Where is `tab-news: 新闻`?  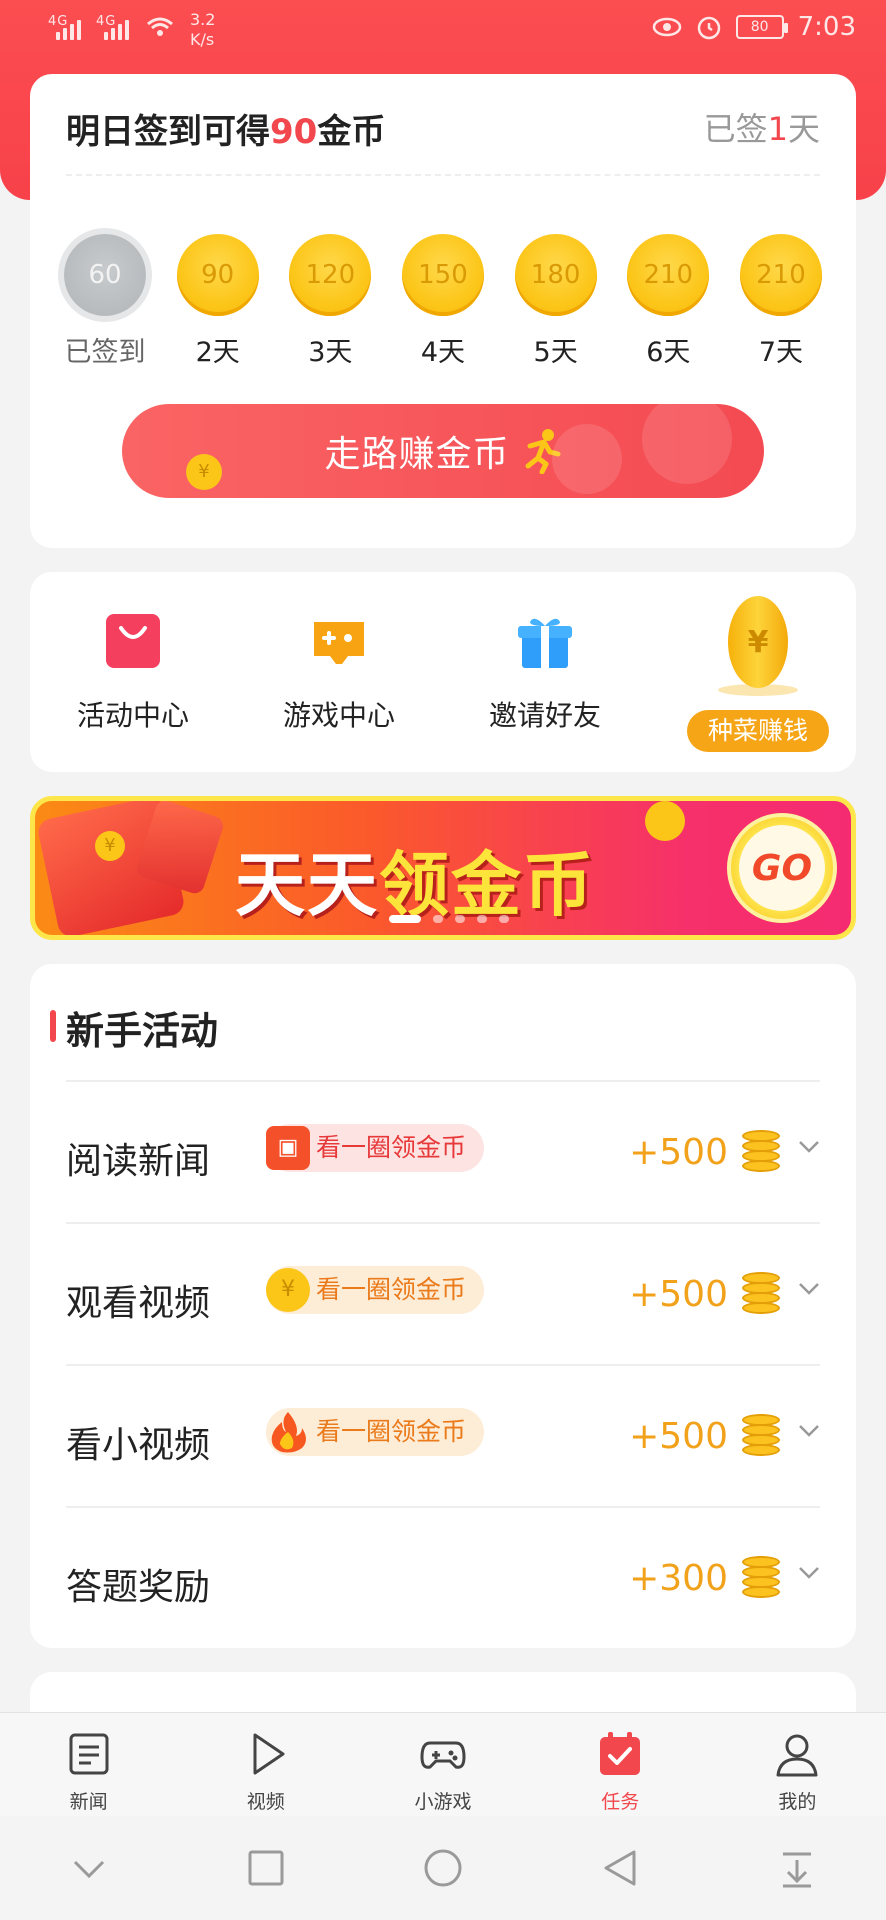 tab-news: 新闻 is located at coordinates (88, 1764).